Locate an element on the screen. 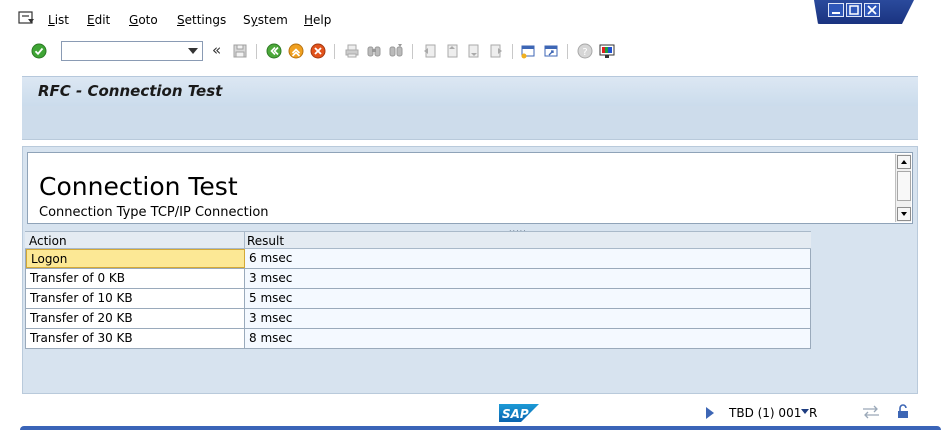 This screenshot has width=941, height=430. scroll-up-icon is located at coordinates (904, 162).